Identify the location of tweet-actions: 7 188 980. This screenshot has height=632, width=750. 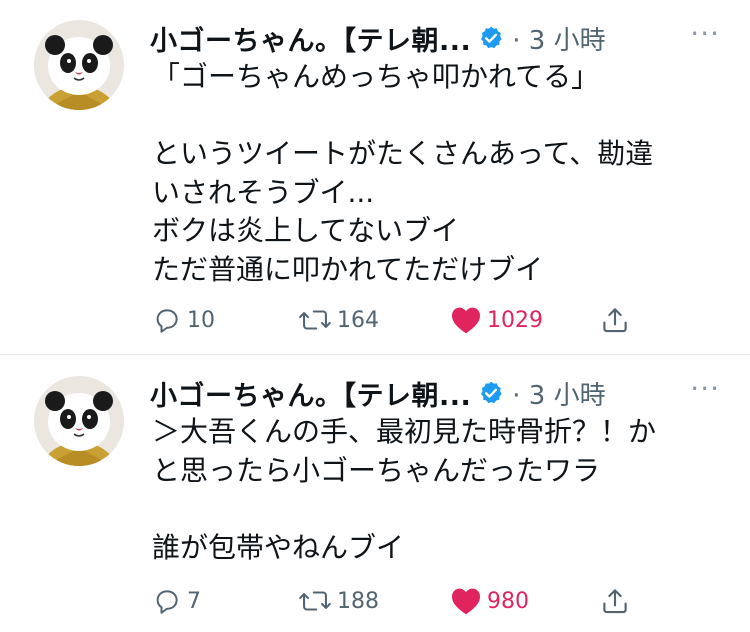
(402, 601).